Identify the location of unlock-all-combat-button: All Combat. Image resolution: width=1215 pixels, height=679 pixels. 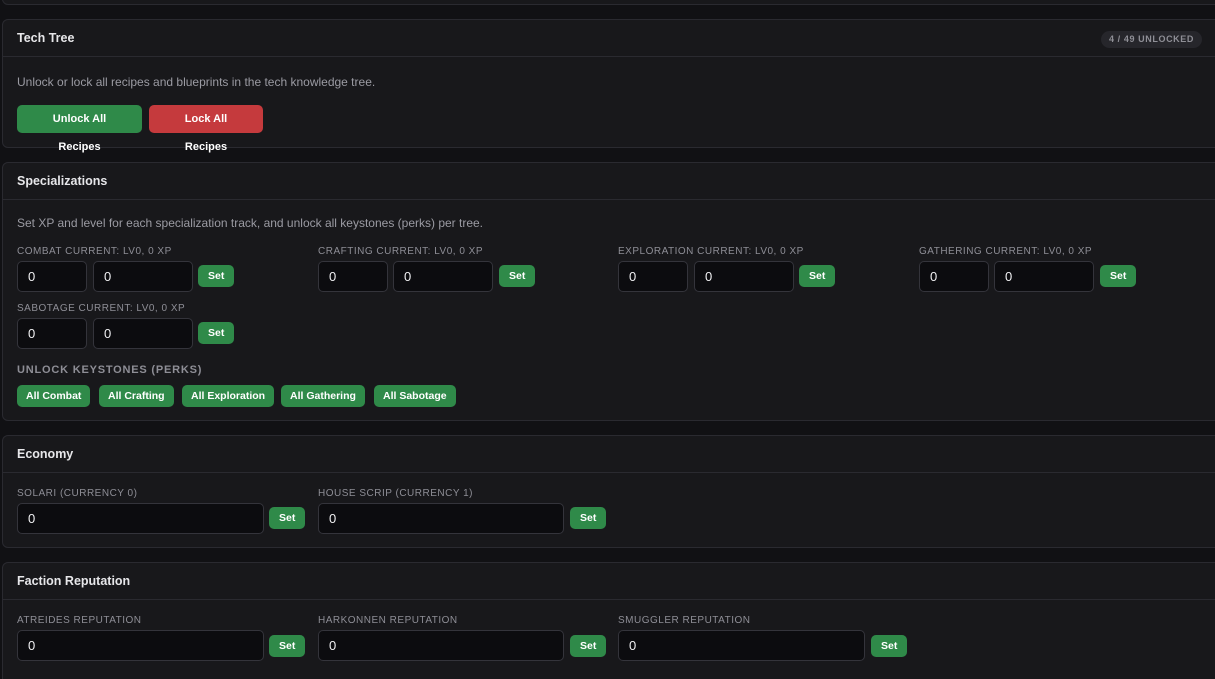
(54, 396).